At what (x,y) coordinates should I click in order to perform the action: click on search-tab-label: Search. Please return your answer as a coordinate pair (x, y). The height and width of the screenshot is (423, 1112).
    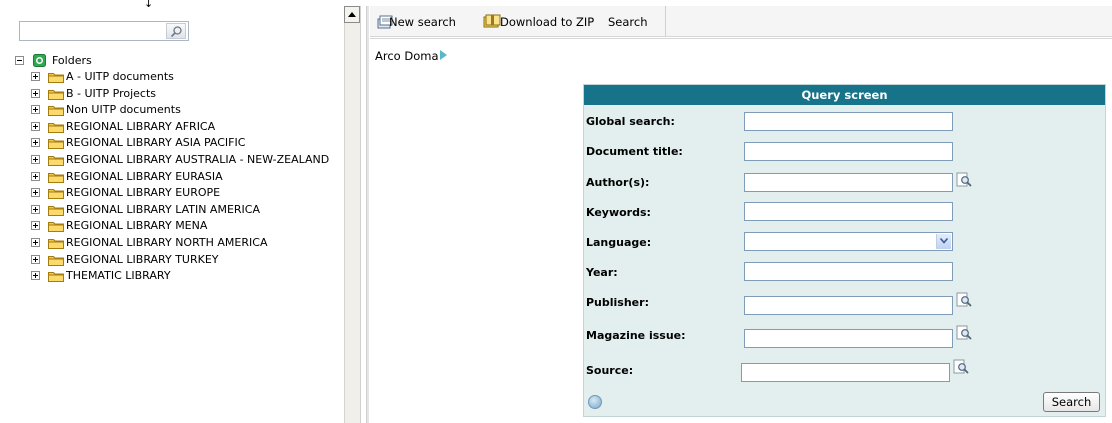
    Looking at the image, I should click on (628, 22).